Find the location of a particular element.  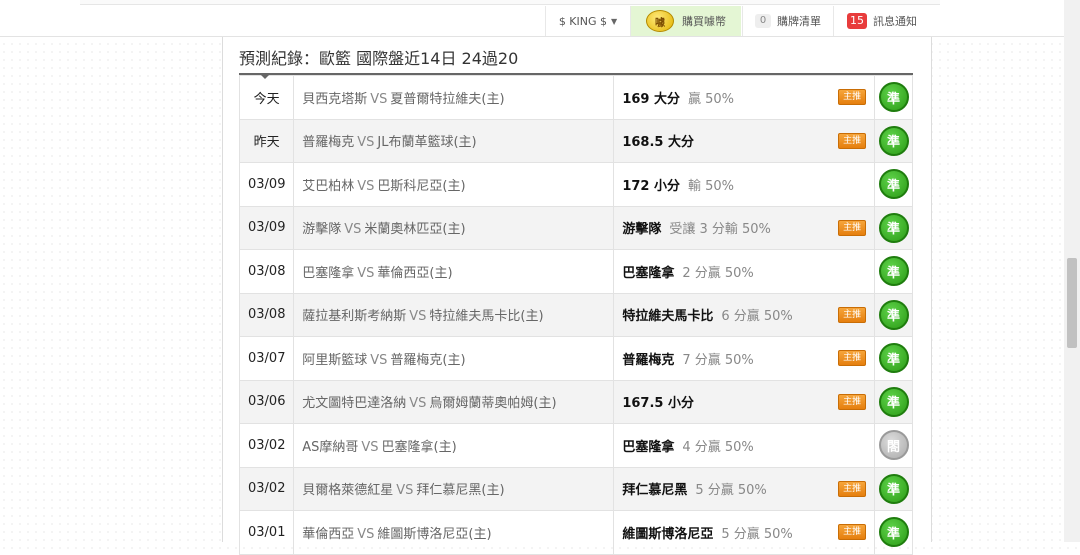

row-match: 普羅梅克 VS JL布蘭革籃球(主) is located at coordinates (454, 140).